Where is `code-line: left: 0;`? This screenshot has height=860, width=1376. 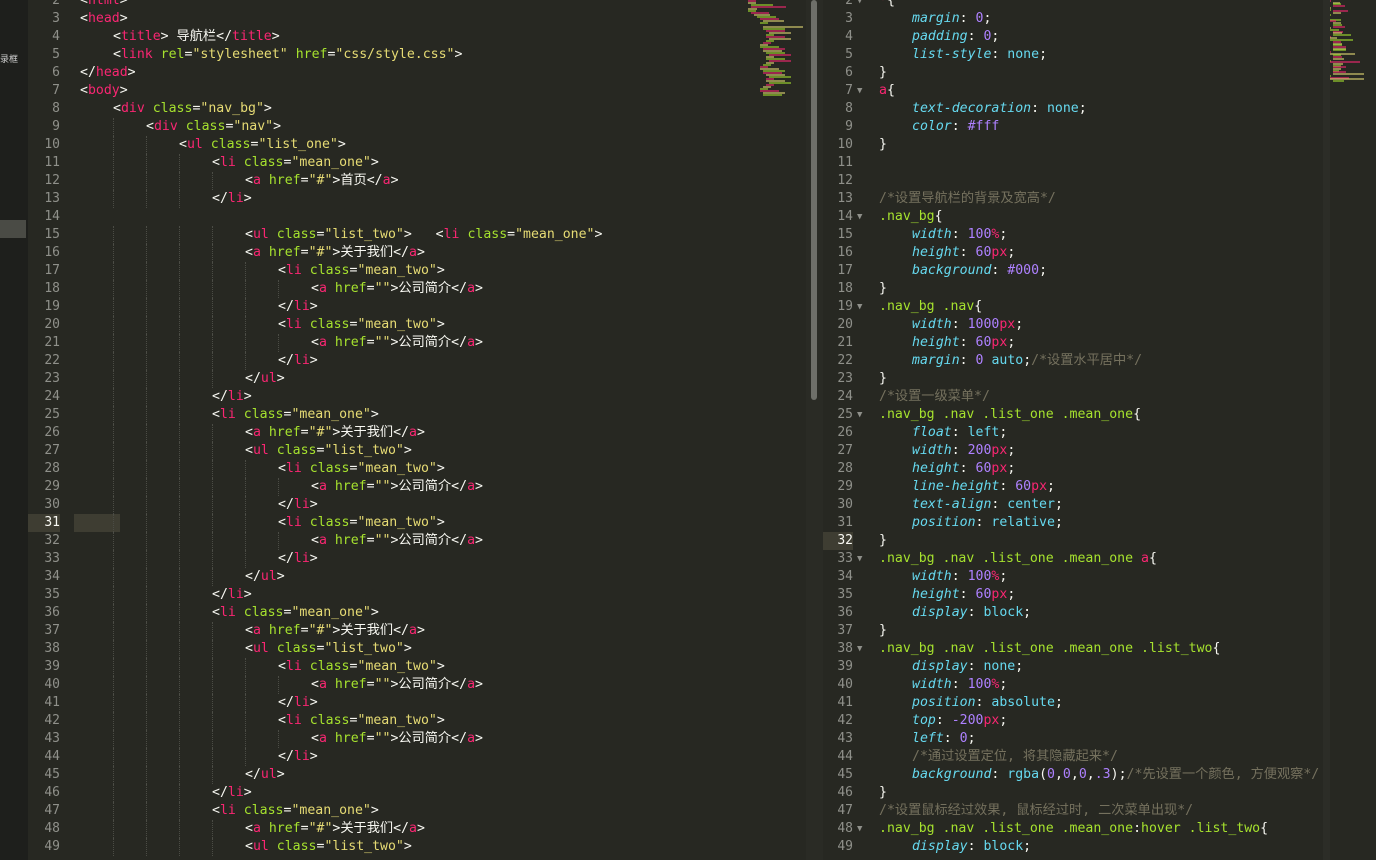
code-line: left: 0; is located at coordinates (944, 739).